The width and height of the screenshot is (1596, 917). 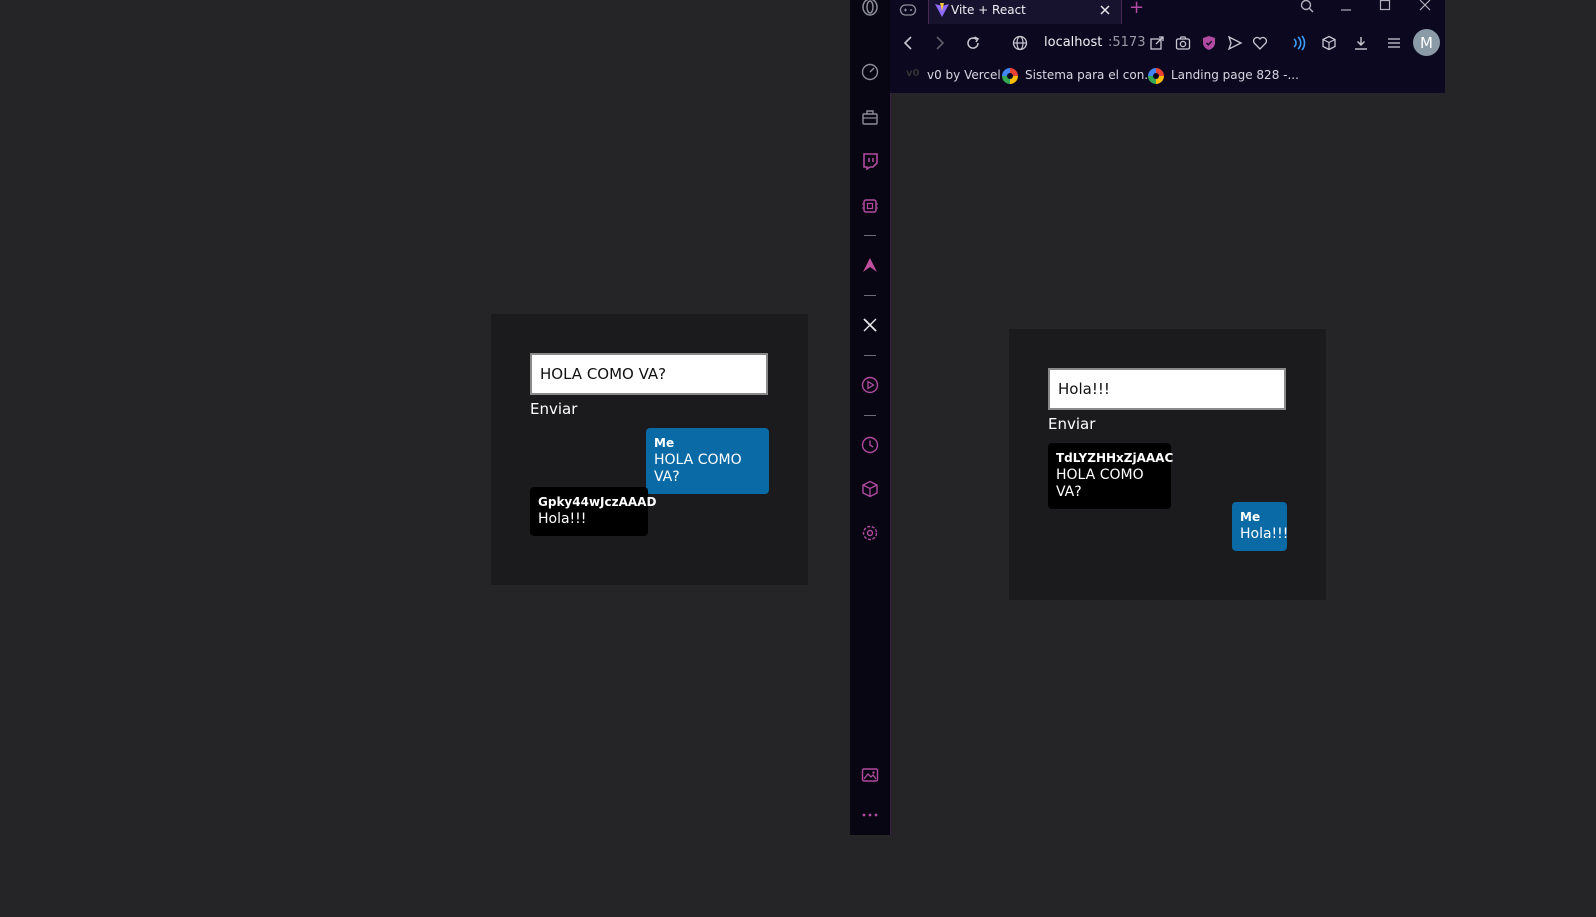 I want to click on profile-initial: M, so click(x=1426, y=42).